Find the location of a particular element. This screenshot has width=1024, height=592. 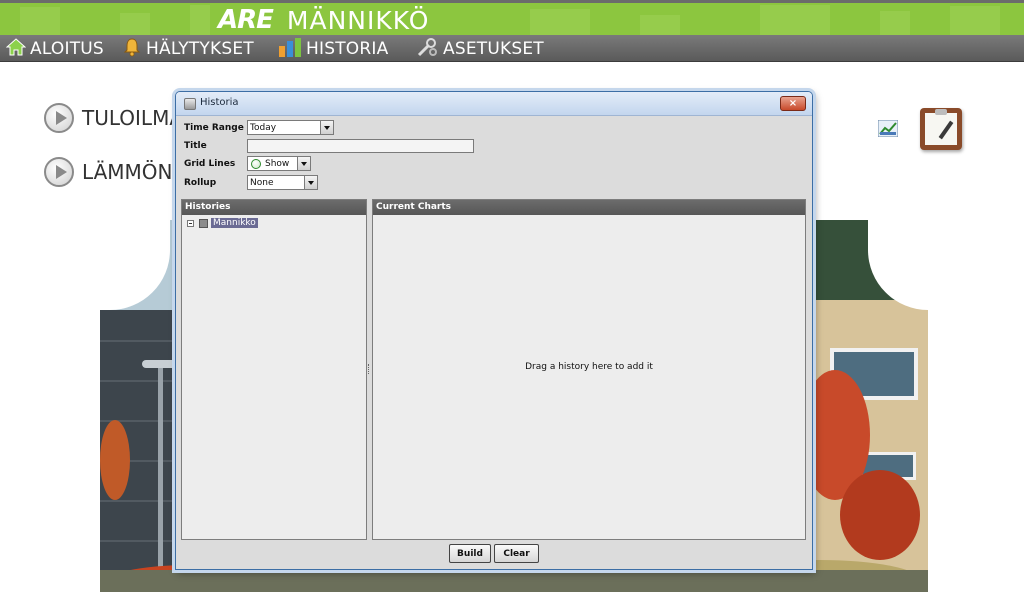

time-range-label: Time Range is located at coordinates (214, 128).